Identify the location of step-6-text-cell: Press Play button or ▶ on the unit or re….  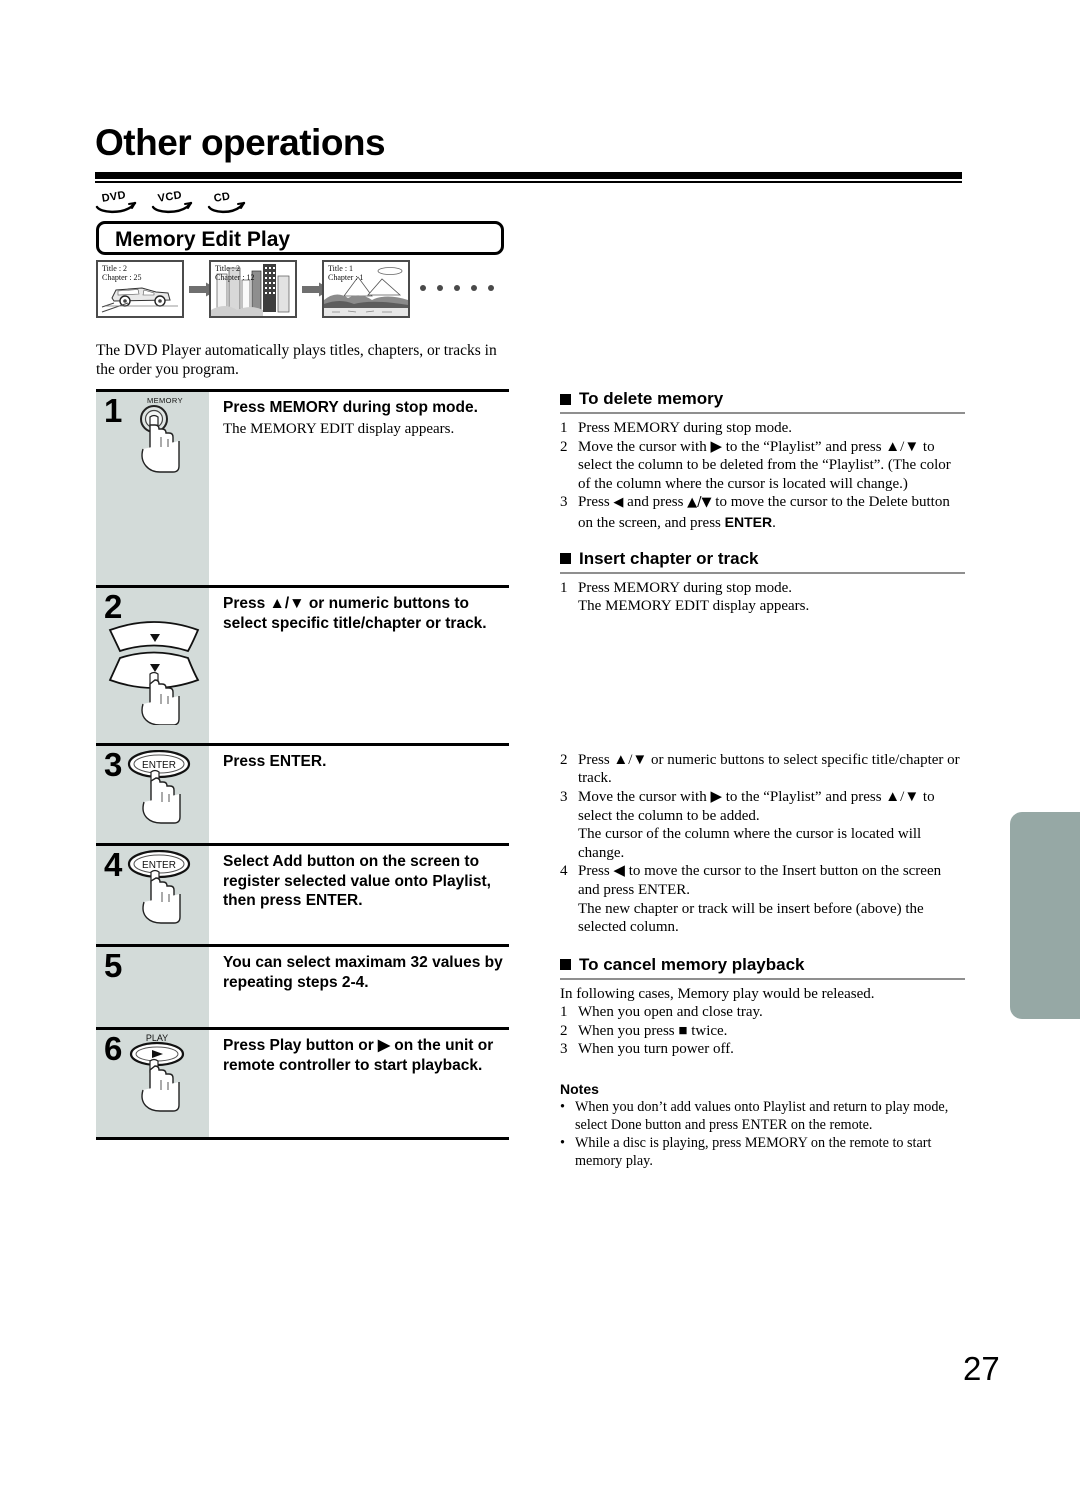
(359, 1083).